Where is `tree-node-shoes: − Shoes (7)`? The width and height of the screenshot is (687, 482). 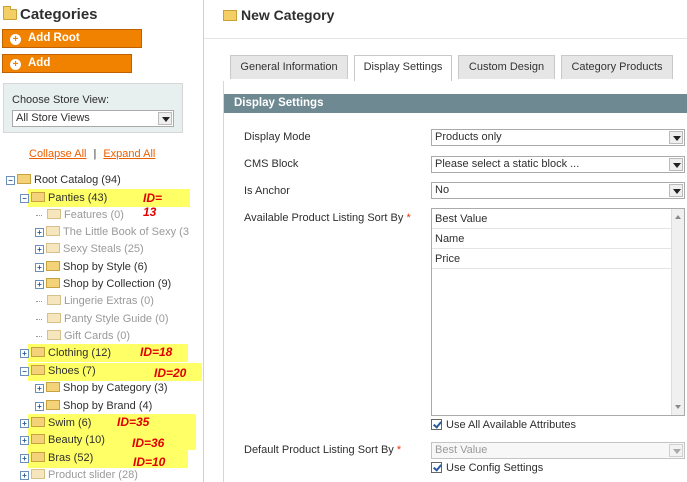 tree-node-shoes: − Shoes (7) is located at coordinates (58, 371).